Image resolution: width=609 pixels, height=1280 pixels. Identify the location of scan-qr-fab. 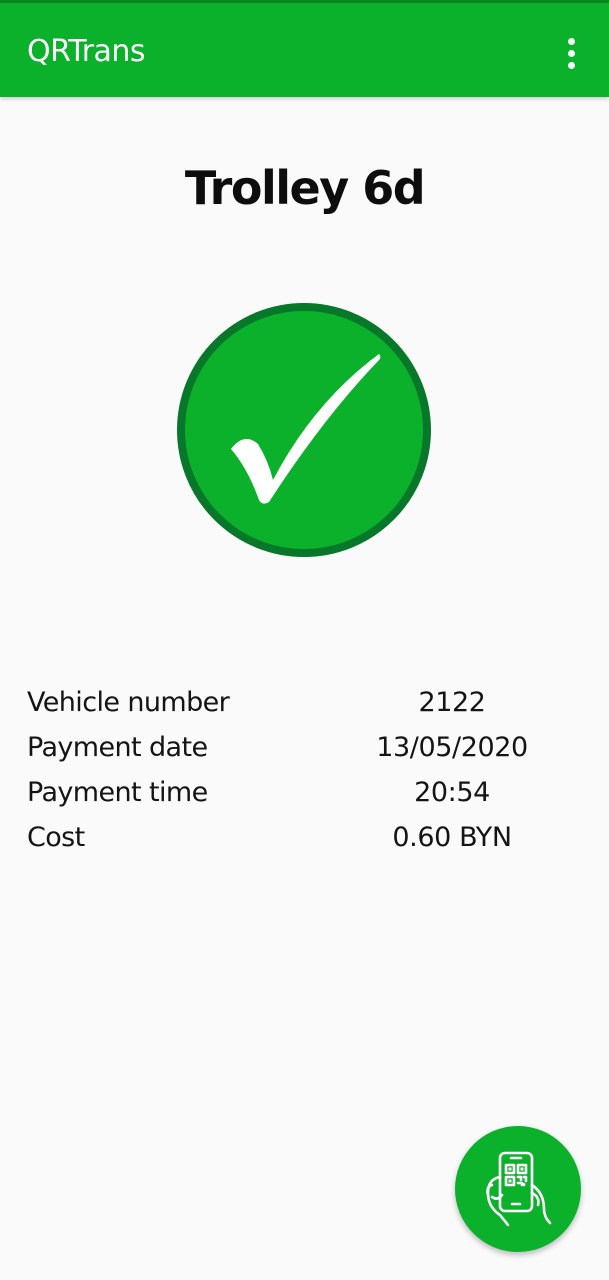
(518, 1189).